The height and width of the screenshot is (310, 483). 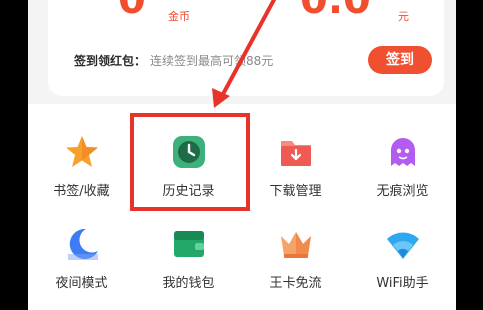 What do you see at coordinates (403, 244) in the screenshot?
I see `wifi-icon` at bounding box center [403, 244].